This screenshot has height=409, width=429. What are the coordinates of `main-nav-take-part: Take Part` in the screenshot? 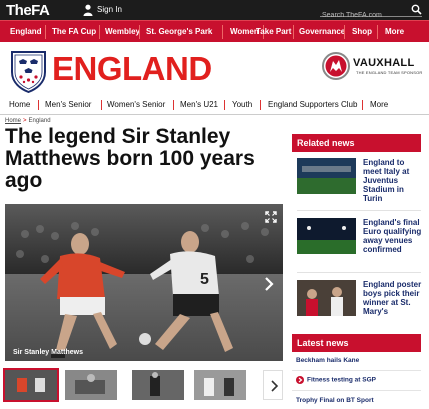 It's located at (273, 31).